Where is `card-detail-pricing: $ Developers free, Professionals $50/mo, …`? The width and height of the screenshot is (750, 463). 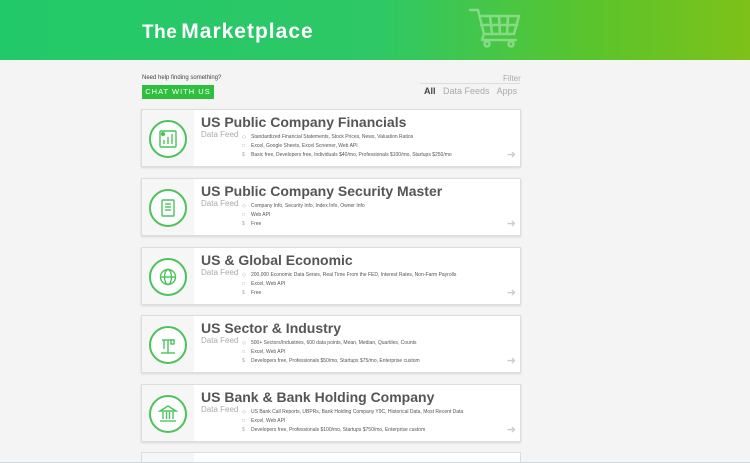 card-detail-pricing: $ Developers free, Professionals $50/mo, … is located at coordinates (331, 361).